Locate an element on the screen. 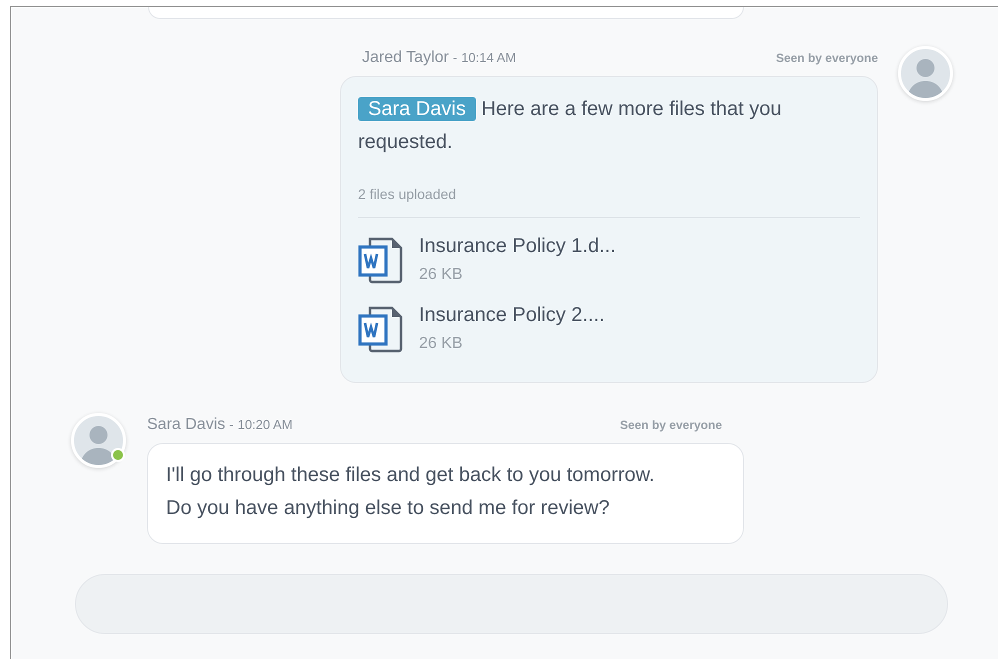 Image resolution: width=998 pixels, height=659 pixels. sender-name: Jared Taylor is located at coordinates (405, 58).